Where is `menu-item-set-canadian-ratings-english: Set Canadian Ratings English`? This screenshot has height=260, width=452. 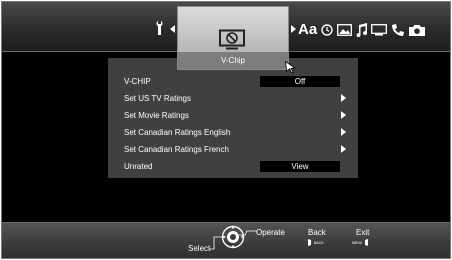
menu-item-set-canadian-ratings-english: Set Canadian Ratings English is located at coordinates (233, 132).